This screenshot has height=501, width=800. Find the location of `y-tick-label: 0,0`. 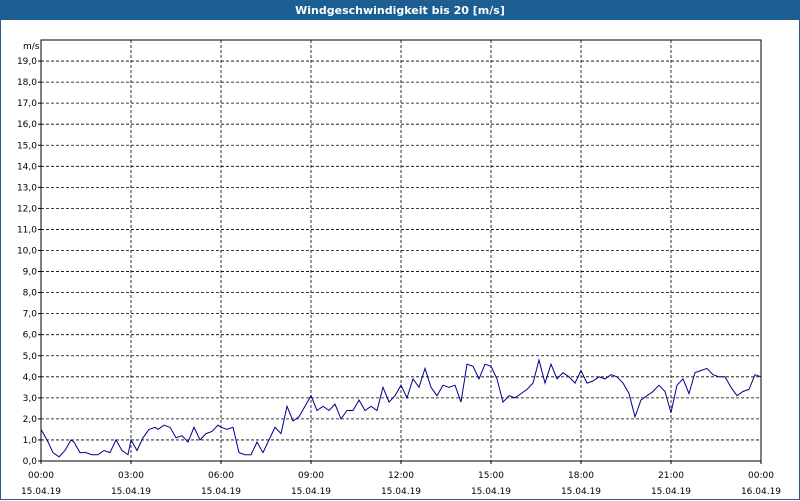

y-tick-label: 0,0 is located at coordinates (30, 462).